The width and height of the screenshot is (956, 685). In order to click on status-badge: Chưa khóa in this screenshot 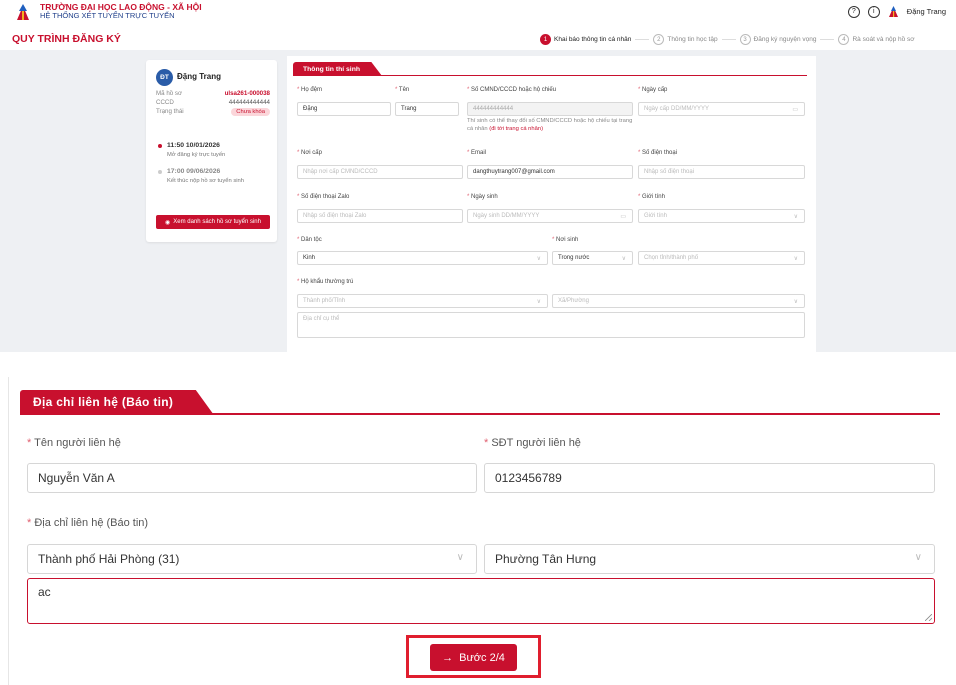, I will do `click(250, 112)`.